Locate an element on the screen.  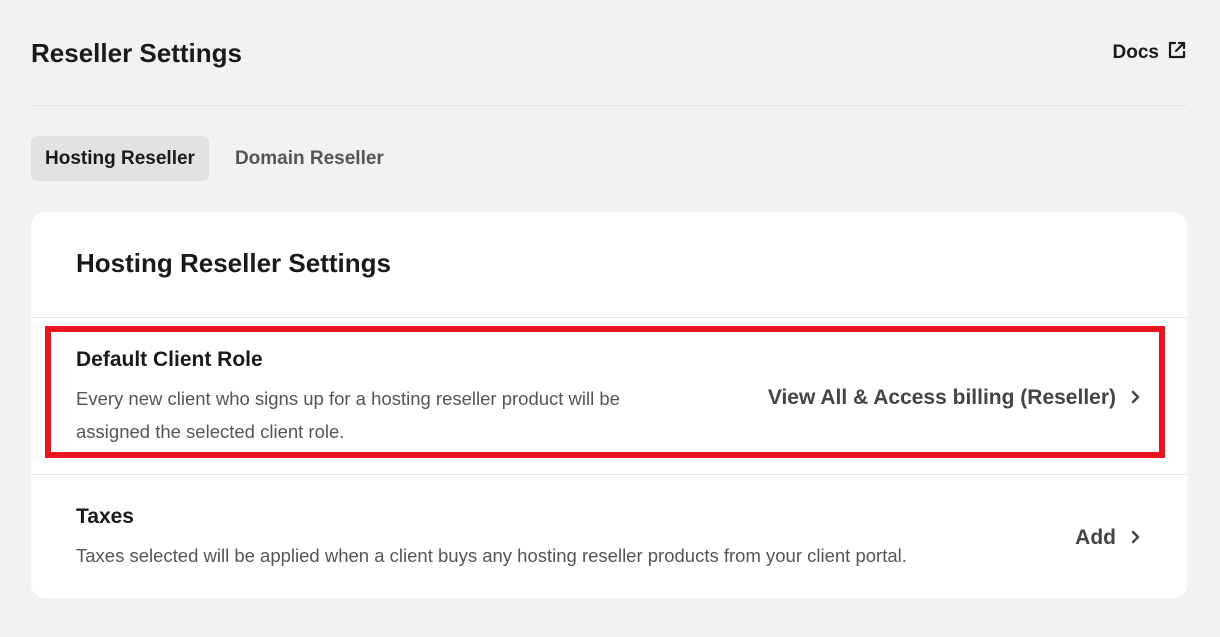
docs-link: Docs is located at coordinates (1150, 53).